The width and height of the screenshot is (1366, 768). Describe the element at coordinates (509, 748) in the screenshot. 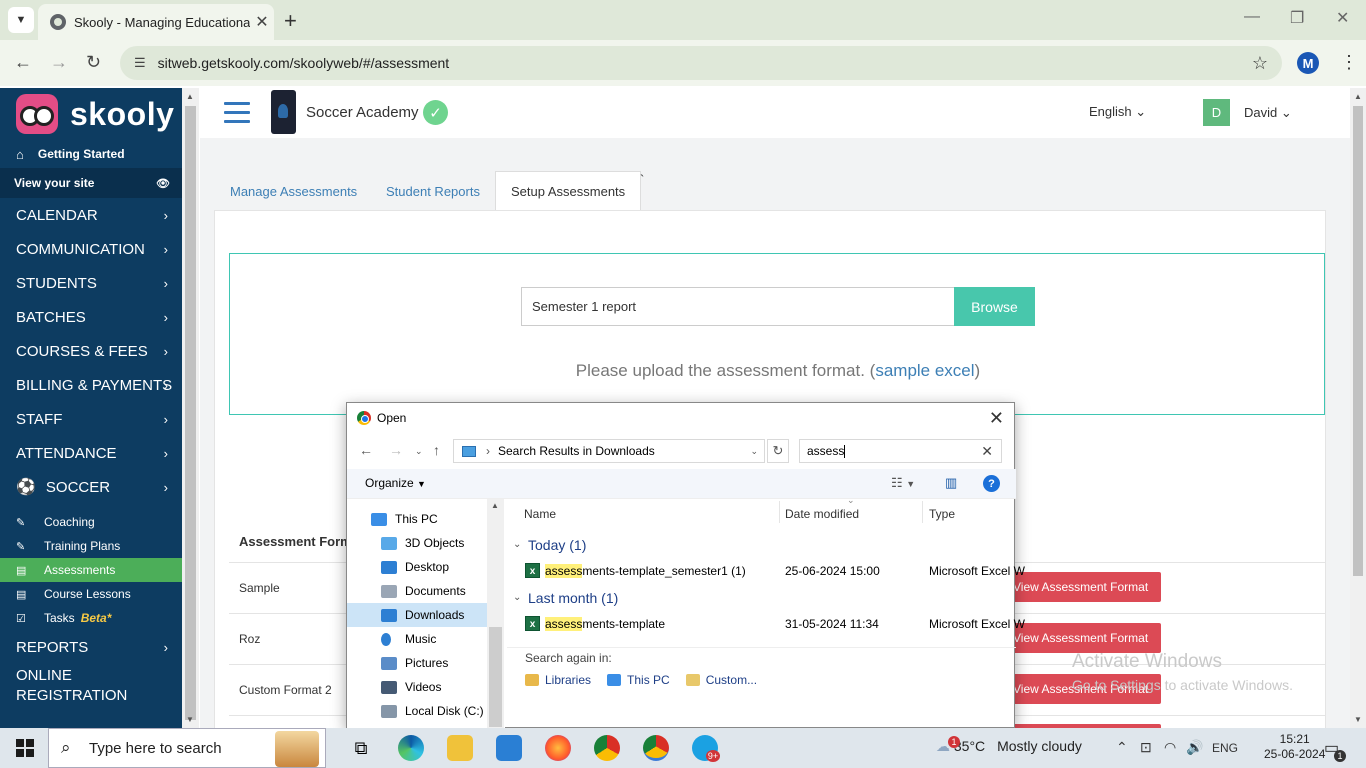

I see `mail-icon` at that location.